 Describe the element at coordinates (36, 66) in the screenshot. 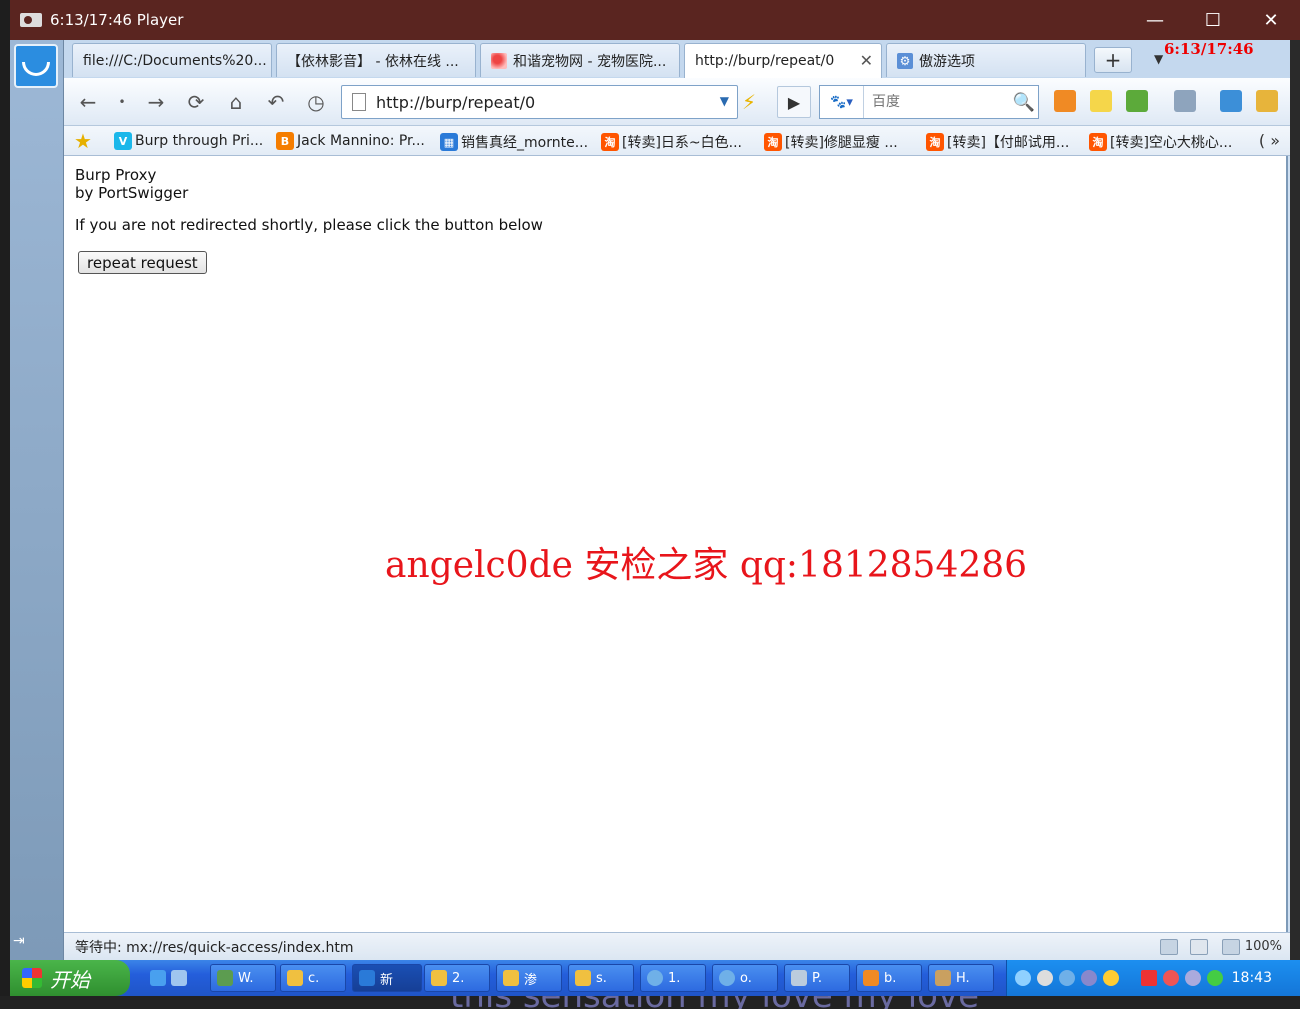

I see `maxthon-logo-icon` at that location.